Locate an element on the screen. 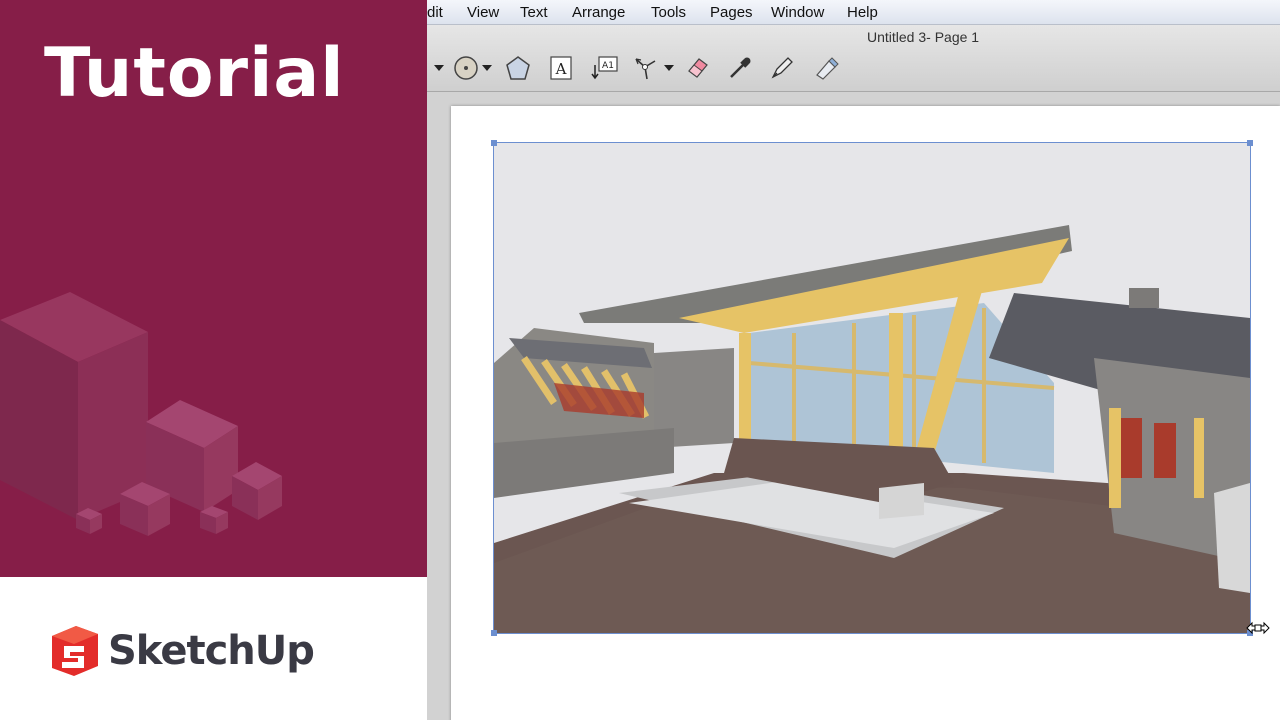 Image resolution: width=1280 pixels, height=720 pixels. eraser-icon is located at coordinates (698, 68).